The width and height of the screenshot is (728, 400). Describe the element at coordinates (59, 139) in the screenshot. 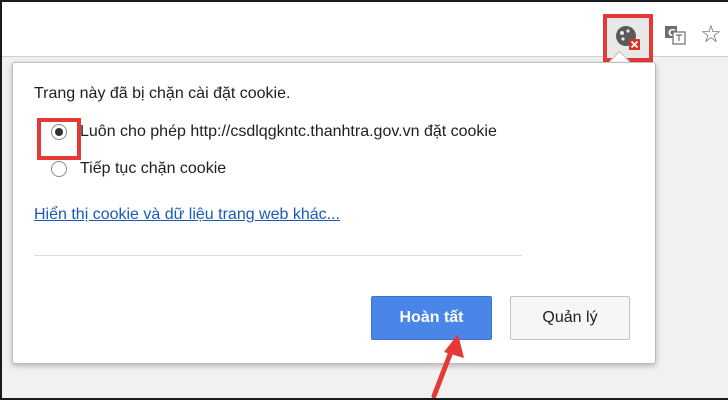

I see `annotation-highlight-box` at that location.